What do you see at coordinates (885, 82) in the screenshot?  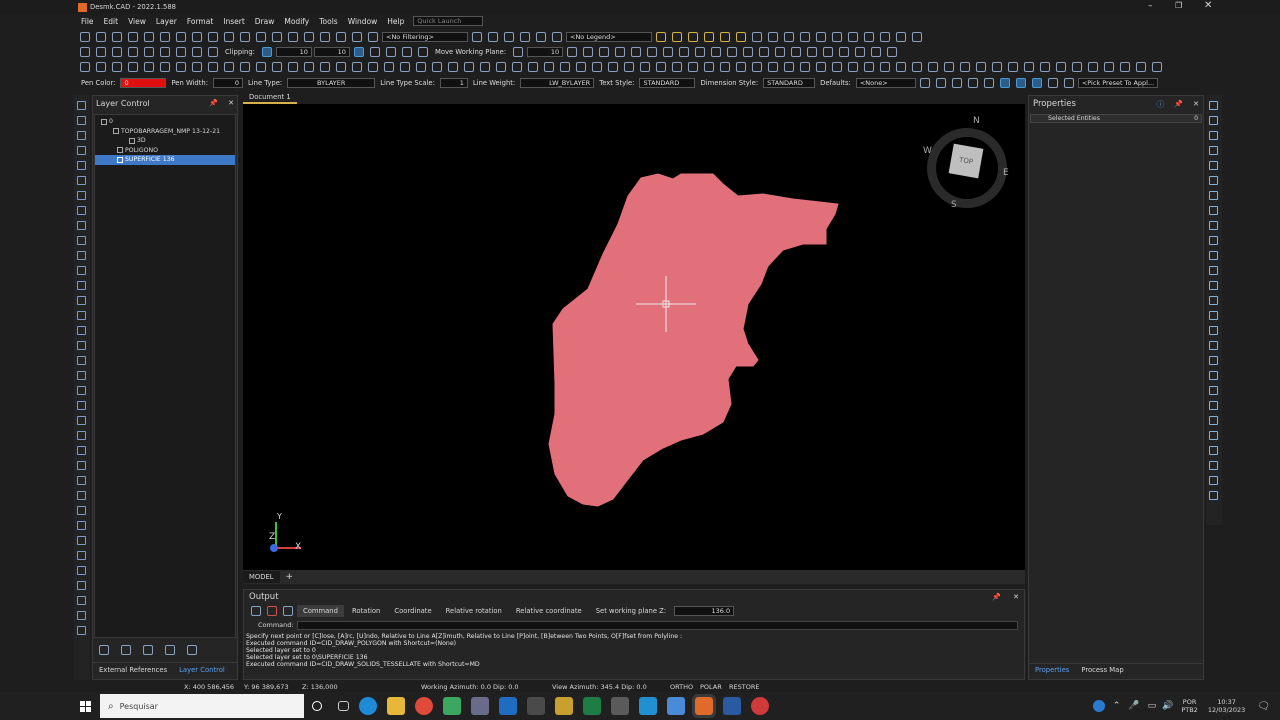 I see `defaults-dropdown: <None>` at bounding box center [885, 82].